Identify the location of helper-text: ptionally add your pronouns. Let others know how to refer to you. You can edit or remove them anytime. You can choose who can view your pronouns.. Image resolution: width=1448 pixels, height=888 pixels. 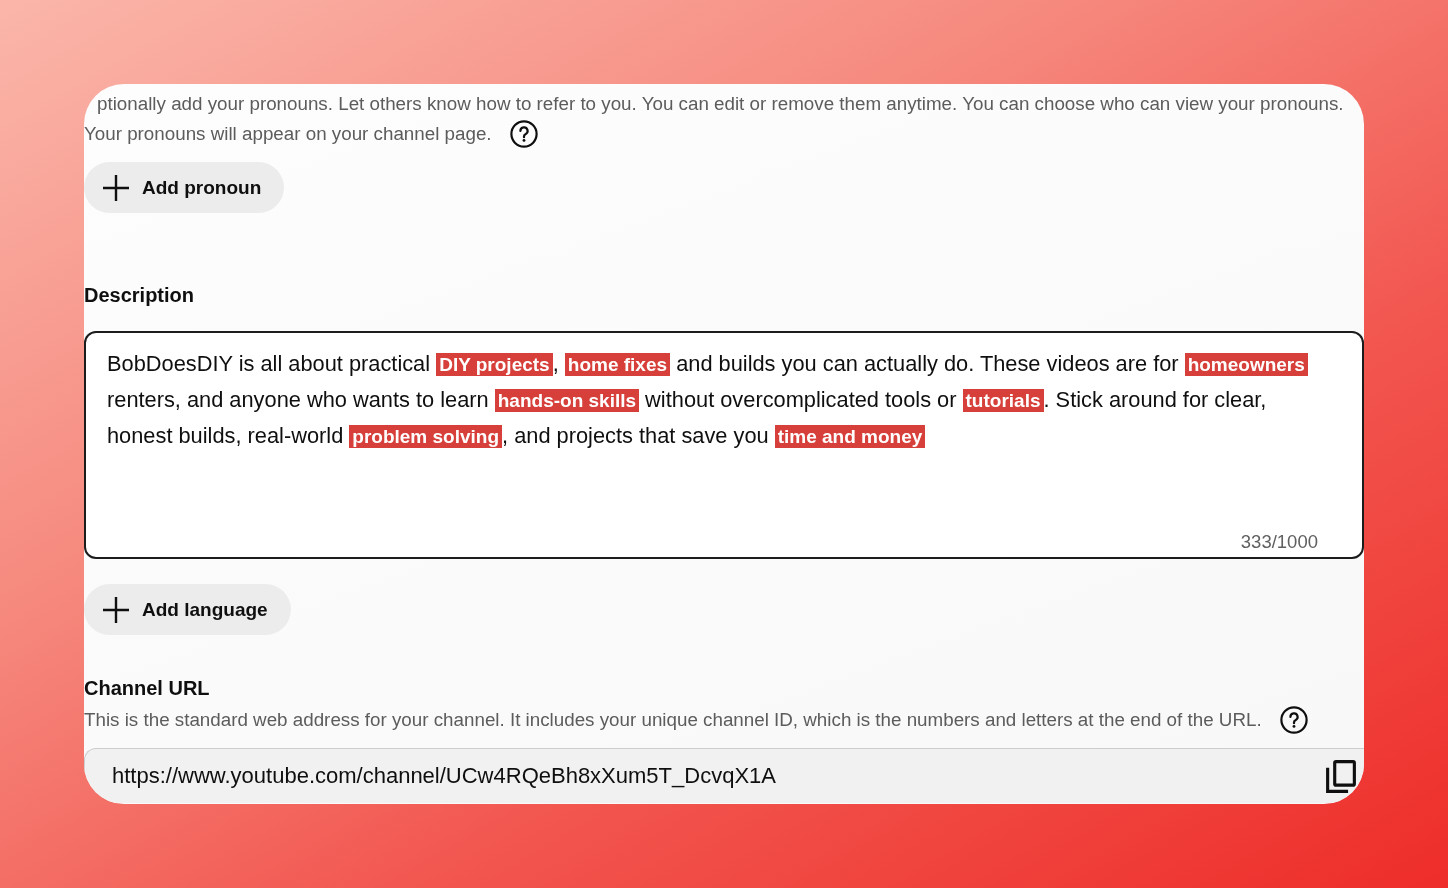
(720, 103).